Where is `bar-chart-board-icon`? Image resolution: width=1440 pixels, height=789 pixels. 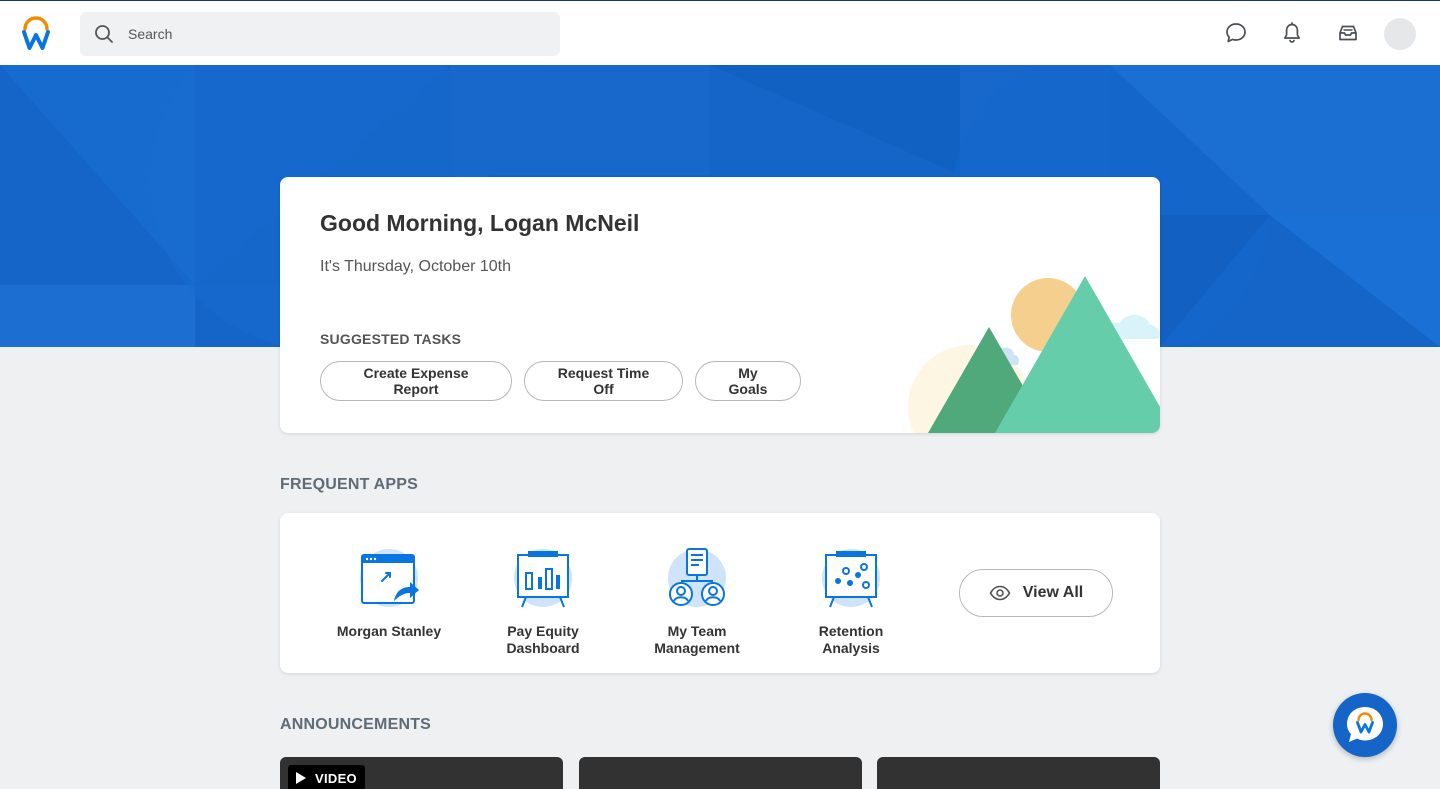
bar-chart-board-icon is located at coordinates (543, 578).